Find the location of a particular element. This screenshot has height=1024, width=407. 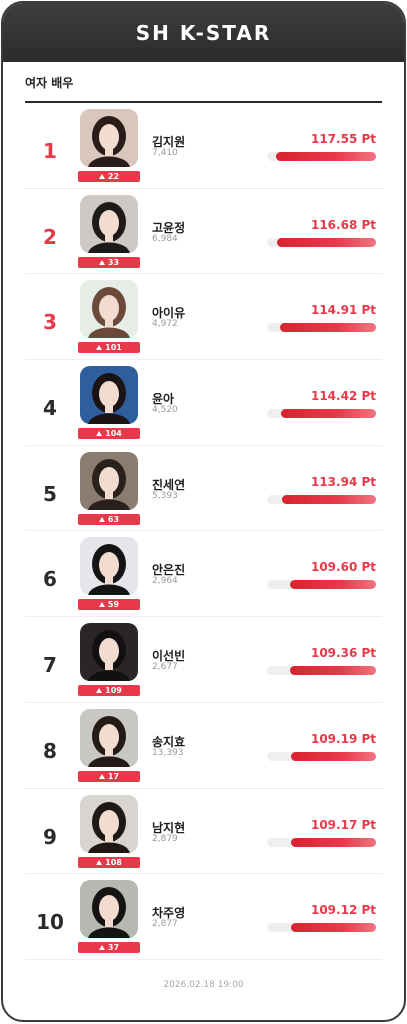

rank-number: 10 is located at coordinates (50, 922).